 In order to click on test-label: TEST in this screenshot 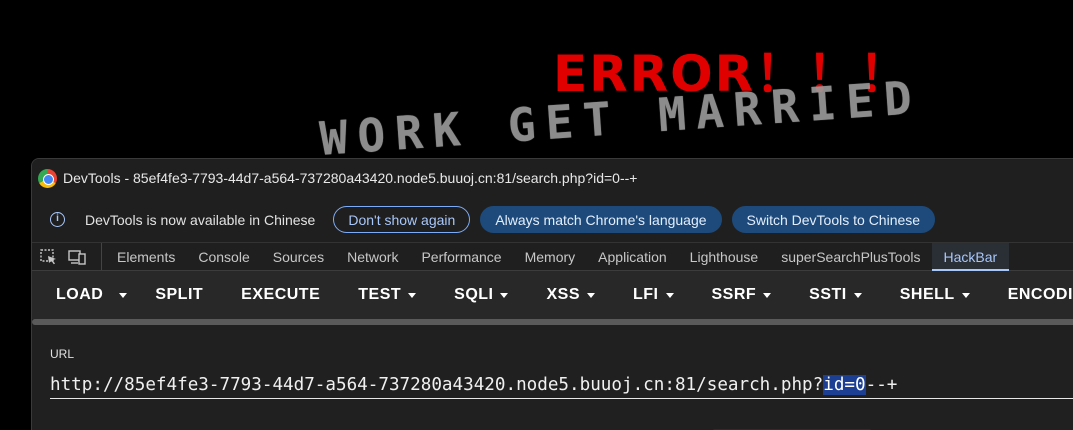, I will do `click(380, 294)`.